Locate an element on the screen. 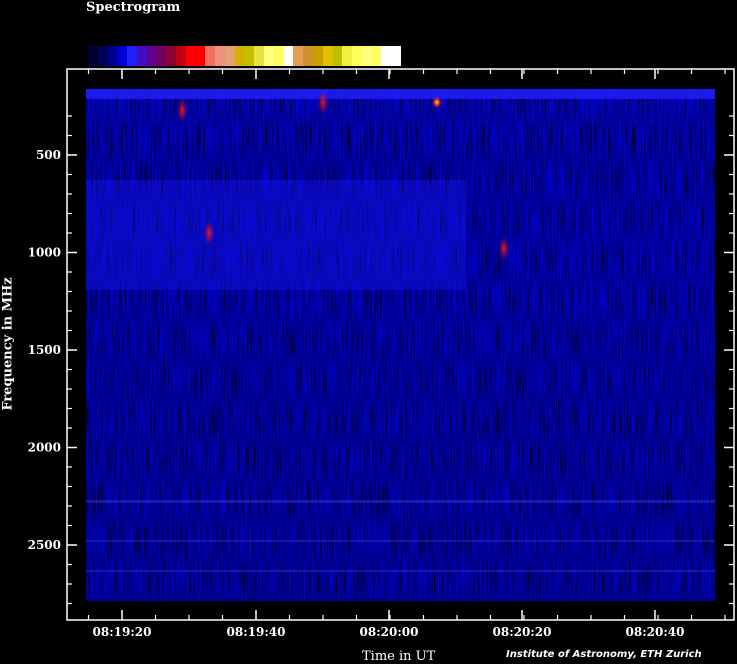 This screenshot has height=664, width=737. y-tick-label: 2500 is located at coordinates (44, 545).